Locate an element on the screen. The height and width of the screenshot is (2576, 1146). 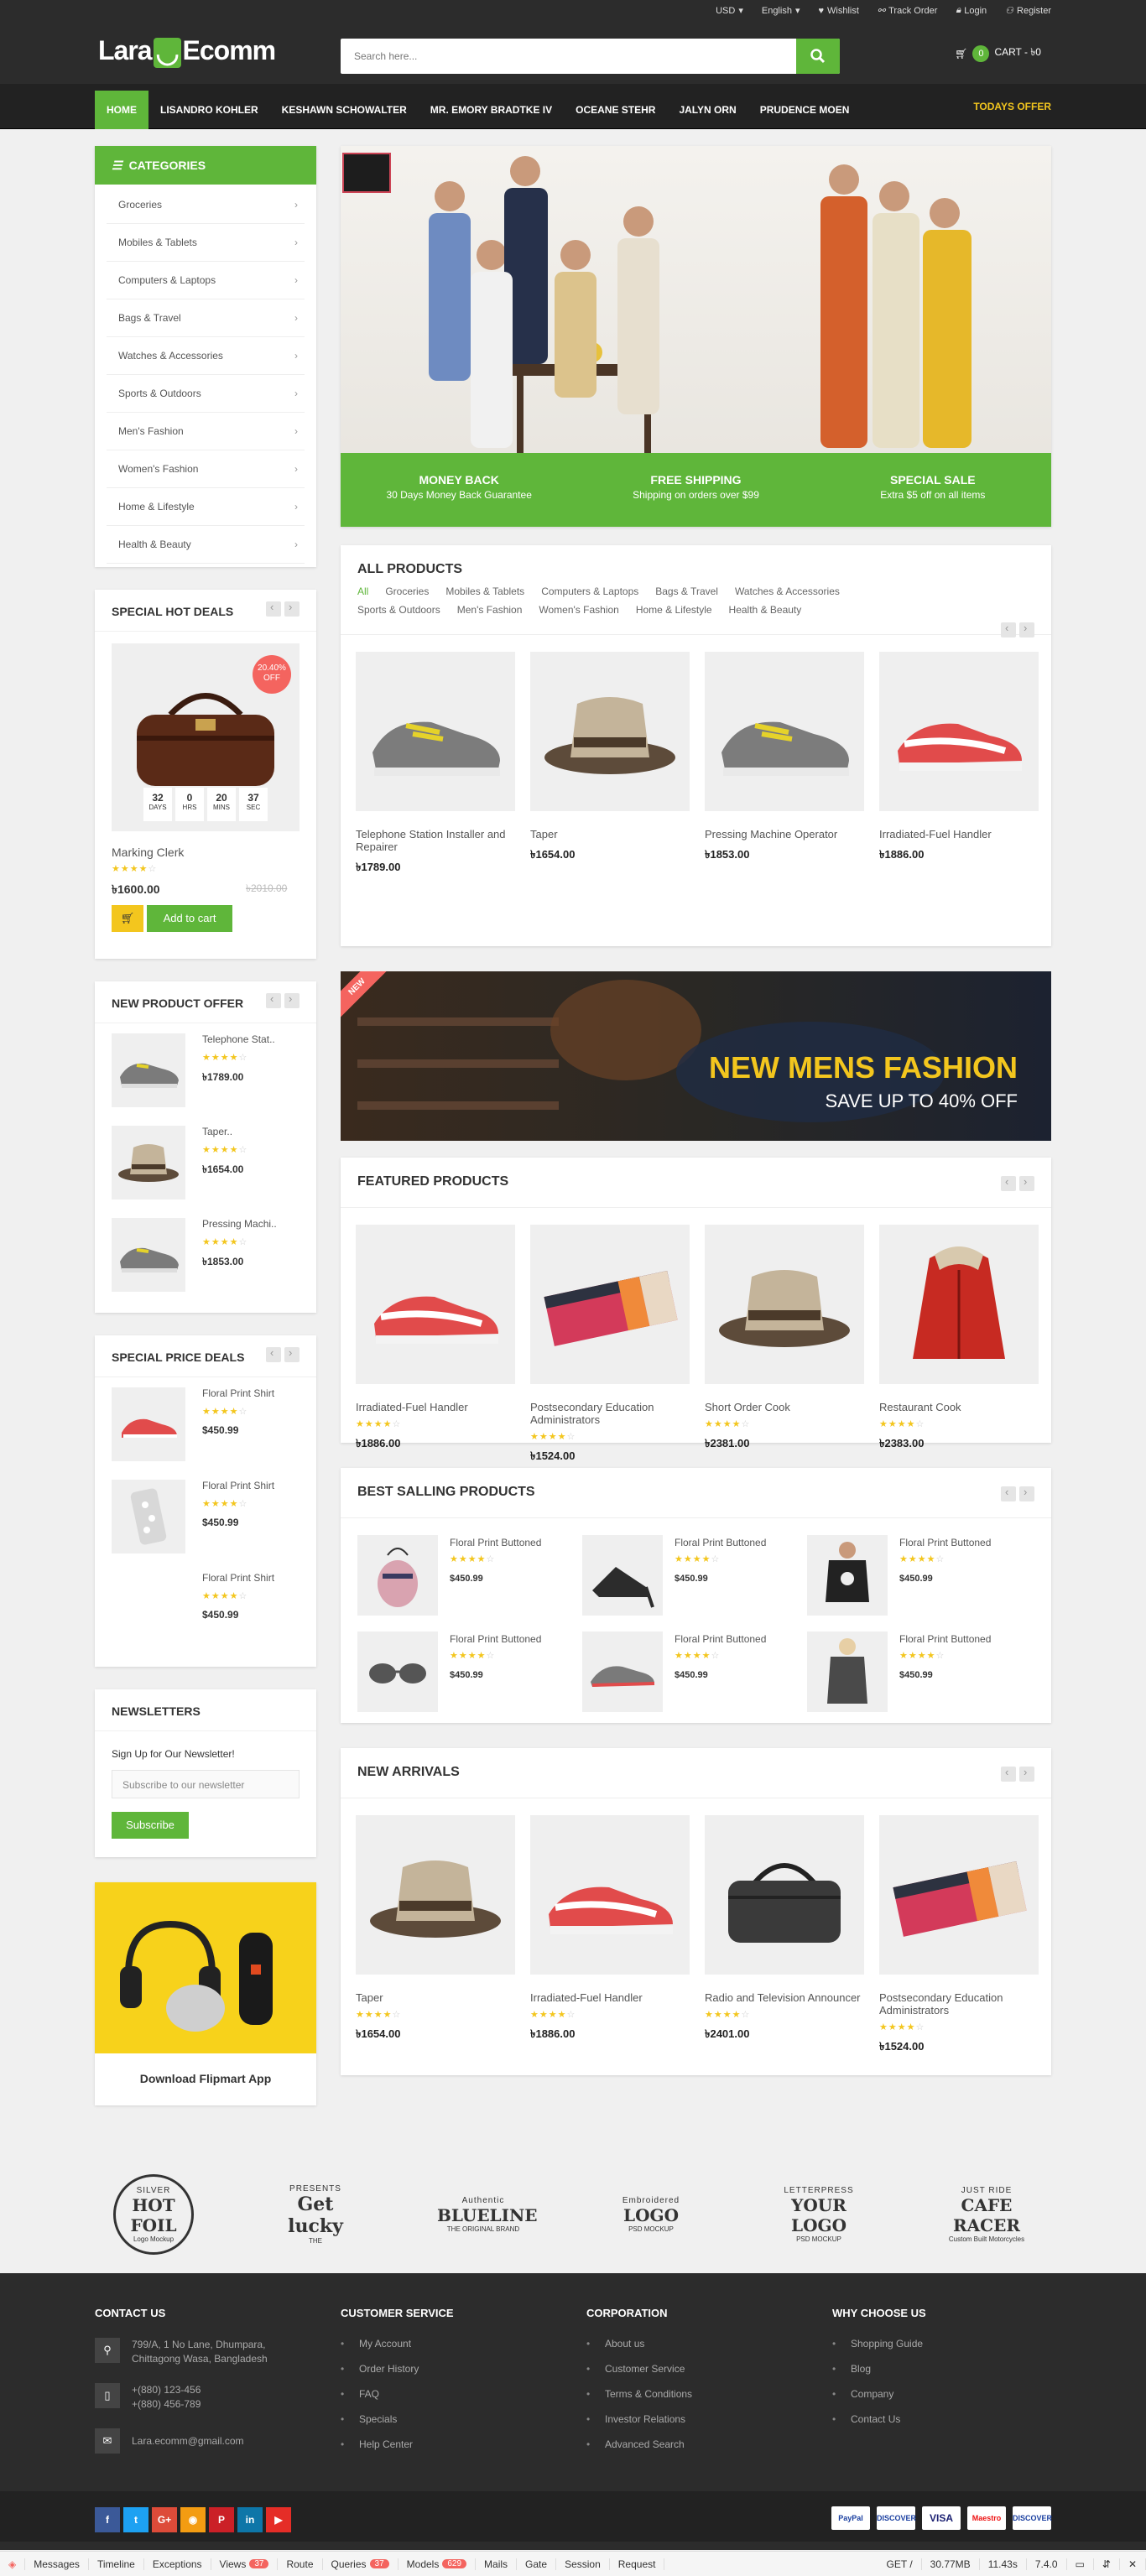
footer-link: Terms & Conditions is located at coordinates (639, 2394).